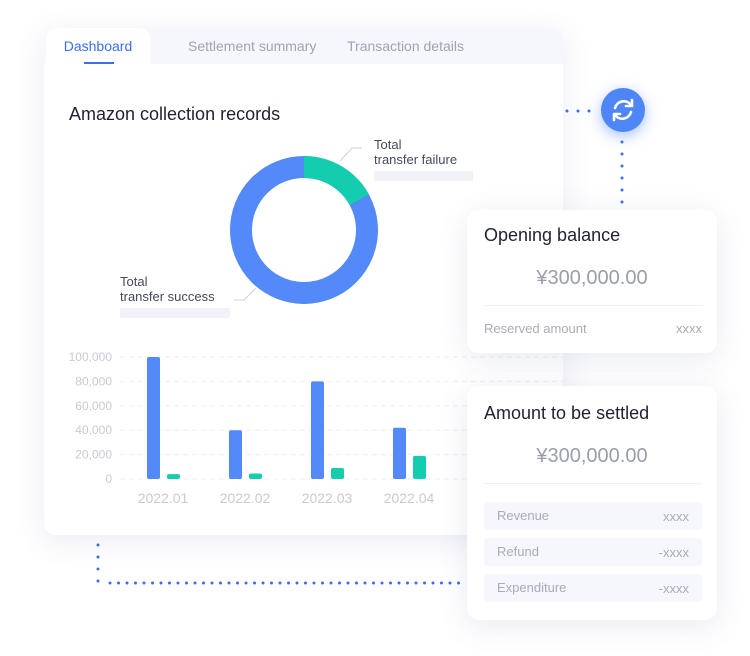 Image resolution: width=750 pixels, height=656 pixels. What do you see at coordinates (518, 551) in the screenshot?
I see `row-label: Refund` at bounding box center [518, 551].